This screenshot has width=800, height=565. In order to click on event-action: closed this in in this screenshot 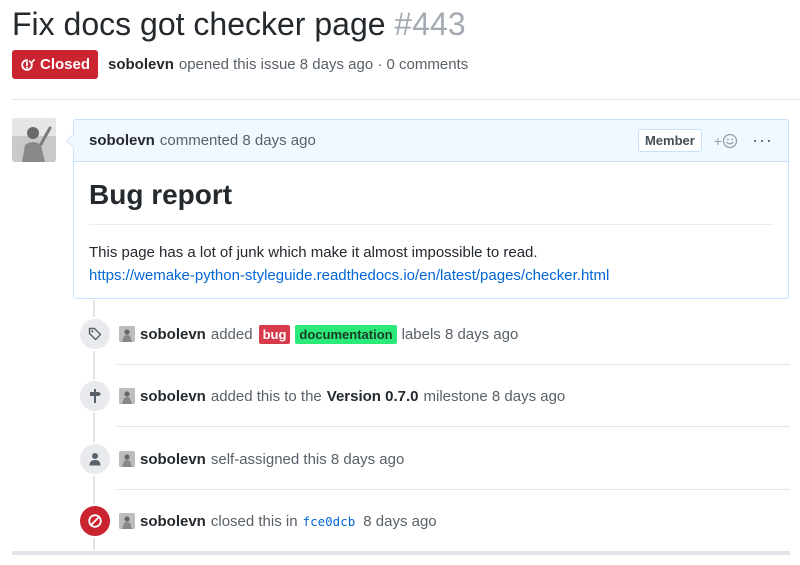, I will do `click(254, 521)`.